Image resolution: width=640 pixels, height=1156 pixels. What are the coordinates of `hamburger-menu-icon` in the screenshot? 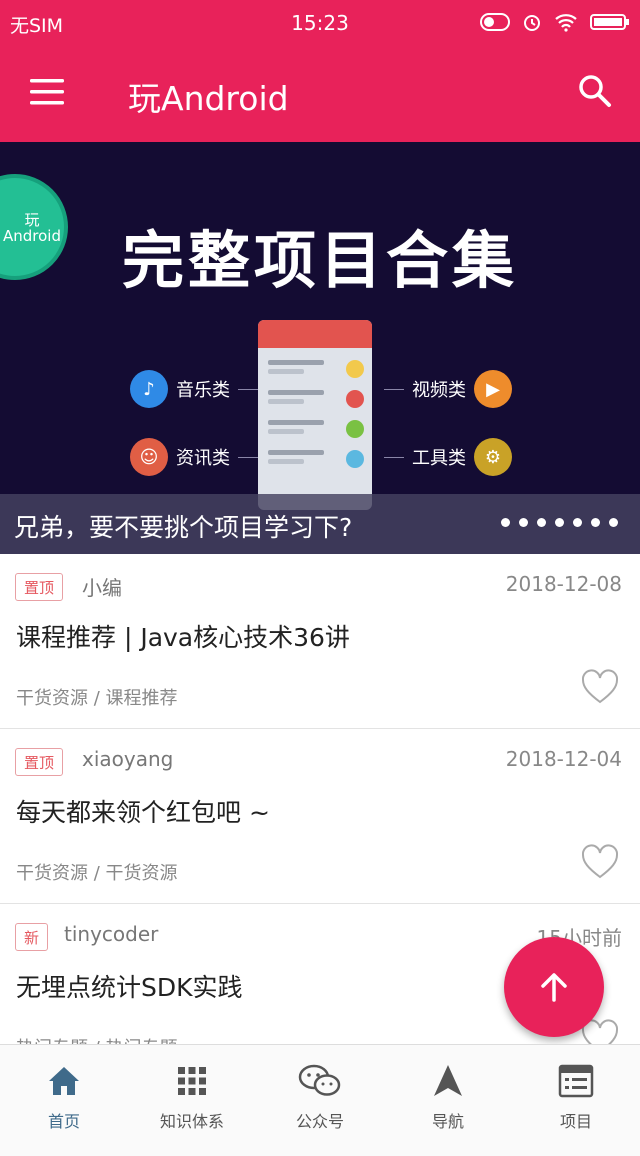 It's located at (47, 92).